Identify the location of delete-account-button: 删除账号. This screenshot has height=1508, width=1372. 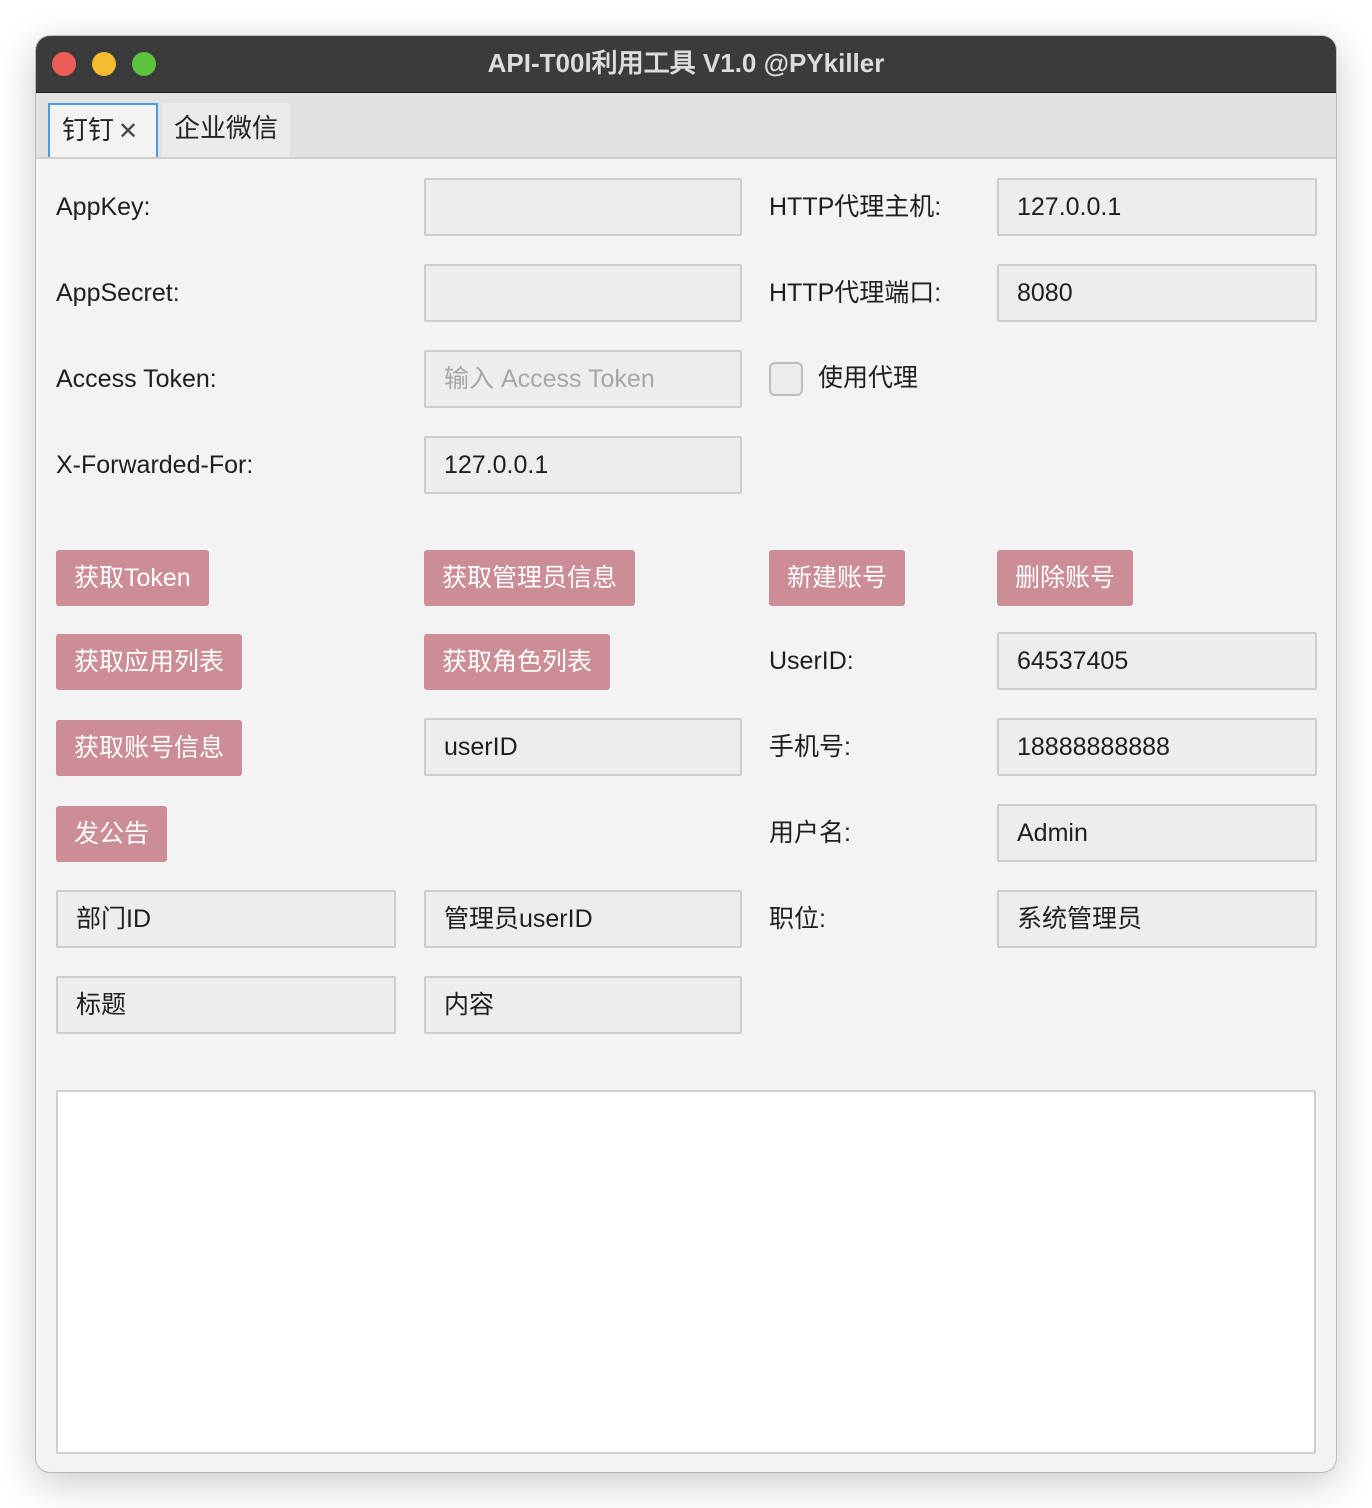
(1065, 578).